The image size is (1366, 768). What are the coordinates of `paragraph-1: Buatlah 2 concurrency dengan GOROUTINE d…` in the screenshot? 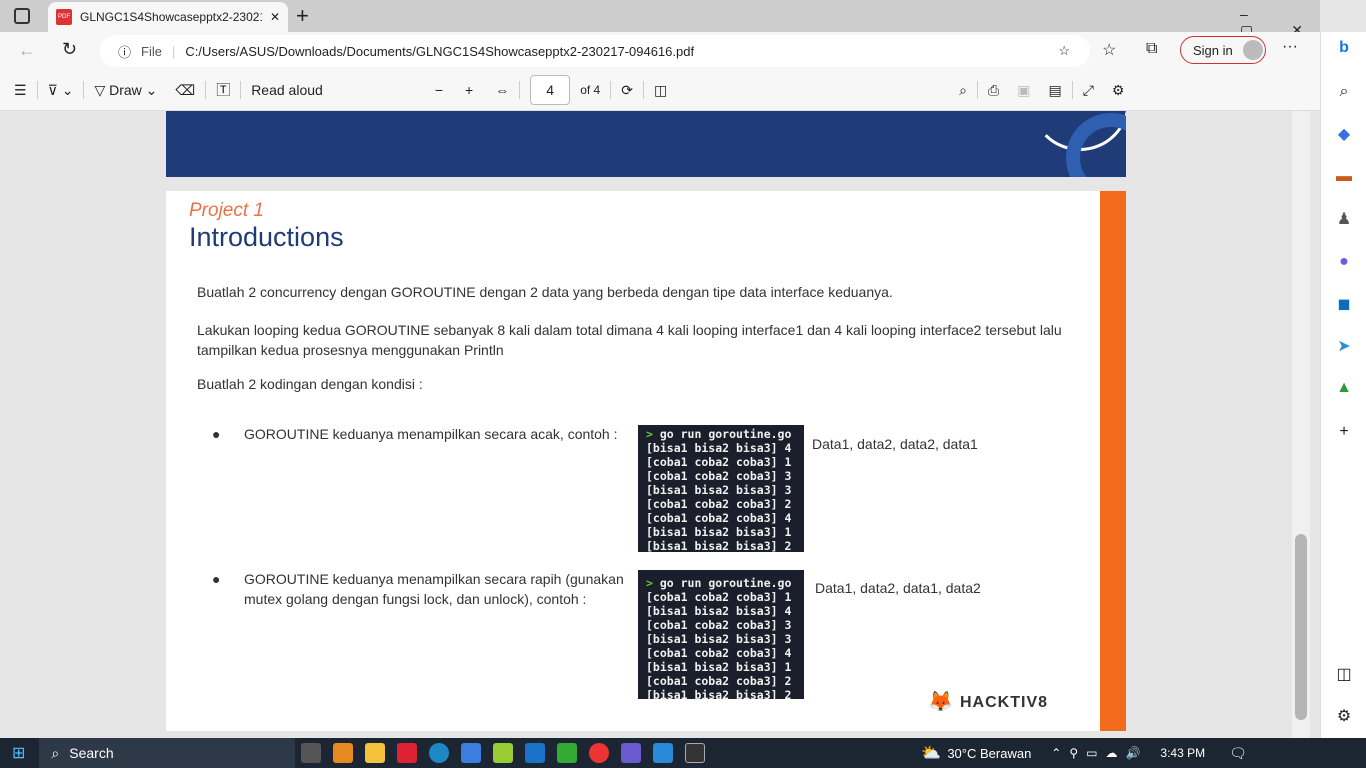 It's located at (545, 292).